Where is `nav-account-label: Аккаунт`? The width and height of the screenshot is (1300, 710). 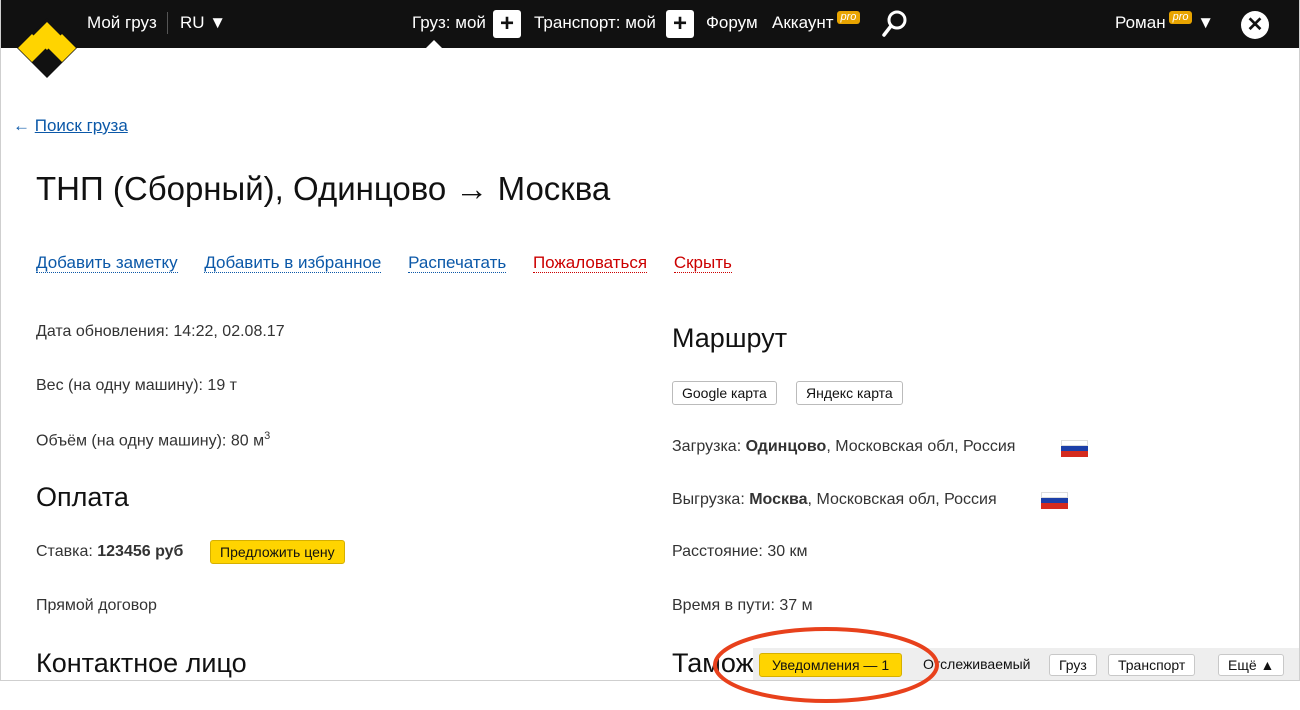 nav-account-label: Аккаунт is located at coordinates (803, 22).